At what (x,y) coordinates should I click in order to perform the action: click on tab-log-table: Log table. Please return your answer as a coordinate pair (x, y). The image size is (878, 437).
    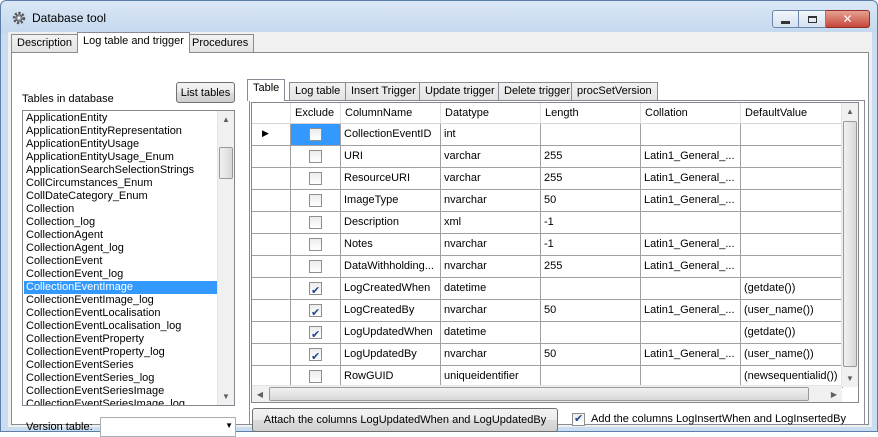
    Looking at the image, I should click on (318, 91).